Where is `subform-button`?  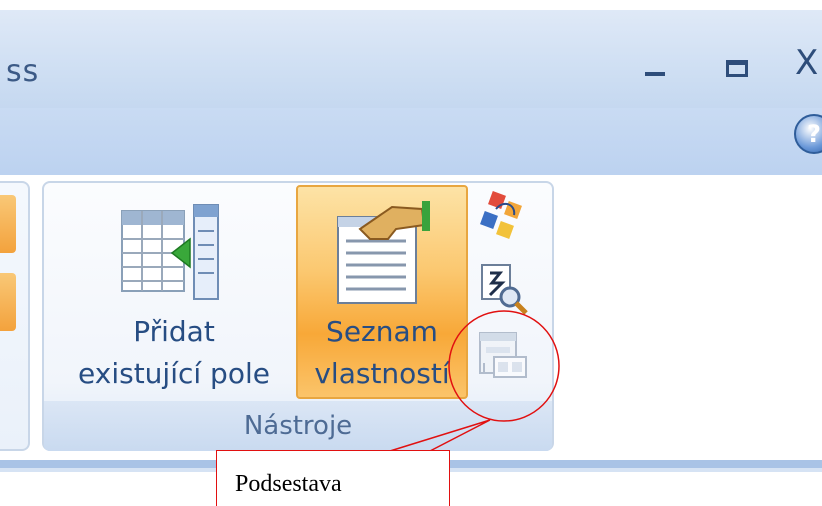 subform-button is located at coordinates (503, 356).